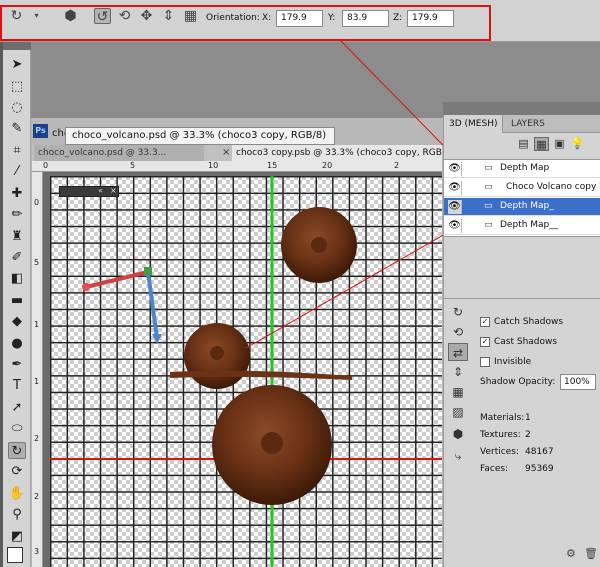 The image size is (600, 567). I want to click on shadow-opacity-input: 100%, so click(578, 382).